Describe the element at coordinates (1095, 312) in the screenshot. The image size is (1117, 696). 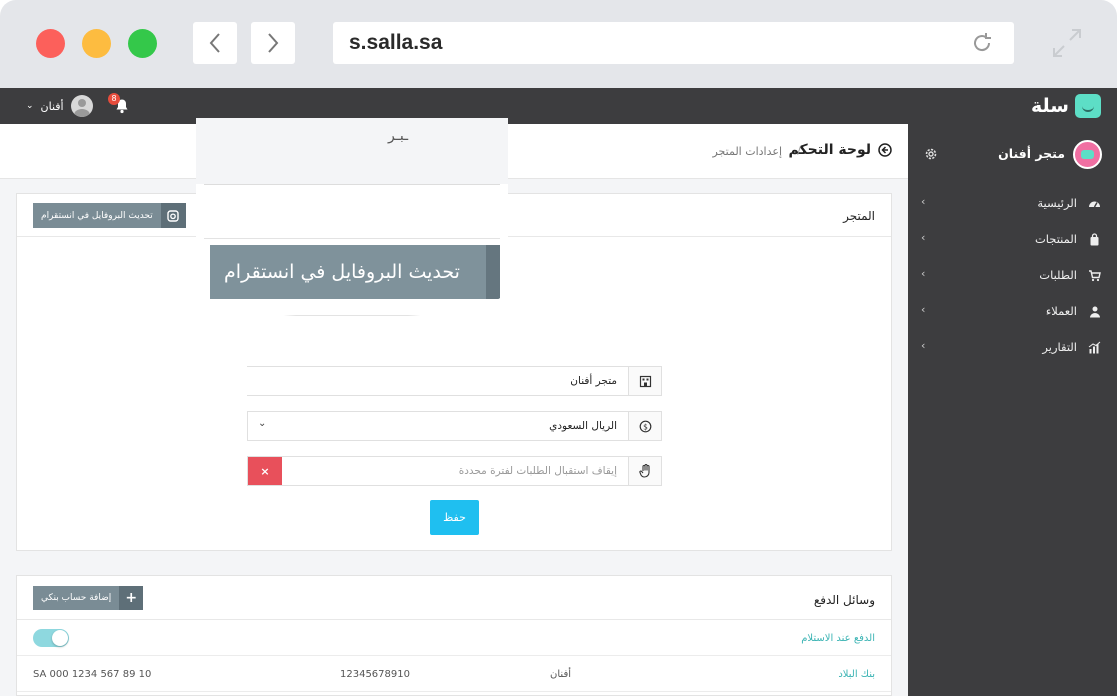
I see `customers-icon` at that location.